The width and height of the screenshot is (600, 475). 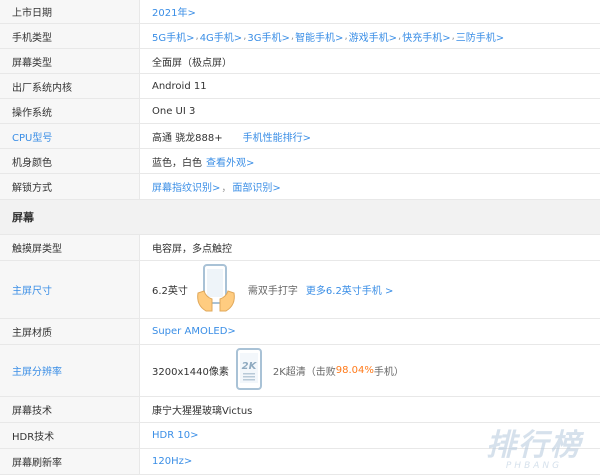 What do you see at coordinates (192, 249) in the screenshot?
I see `touch-value: 电容屏，多点触控` at bounding box center [192, 249].